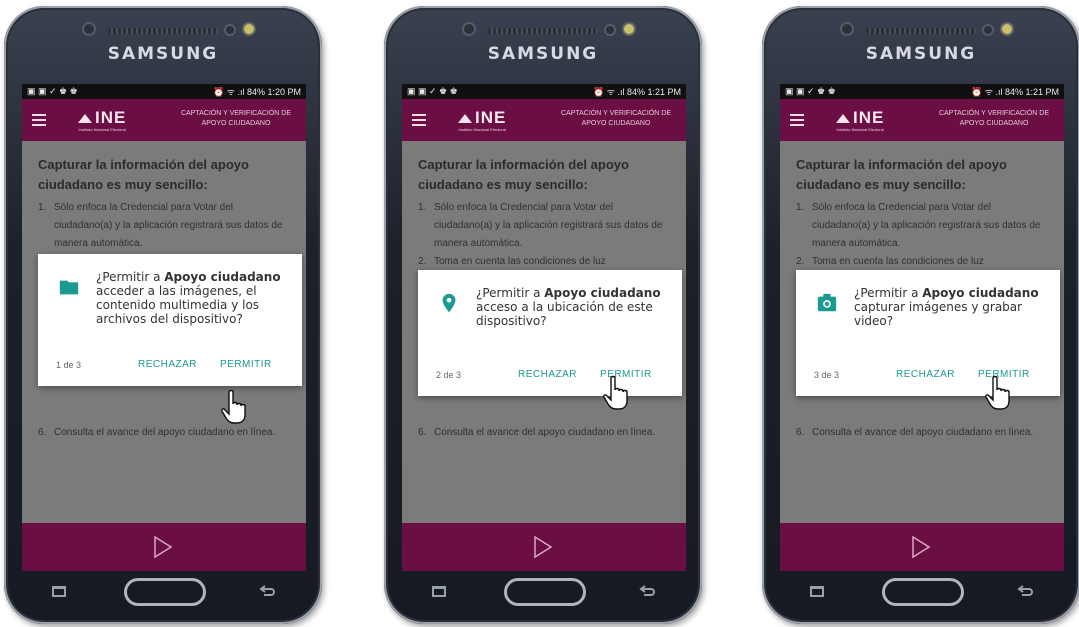  What do you see at coordinates (246, 364) in the screenshot?
I see `allow-button: PERMITIR` at bounding box center [246, 364].